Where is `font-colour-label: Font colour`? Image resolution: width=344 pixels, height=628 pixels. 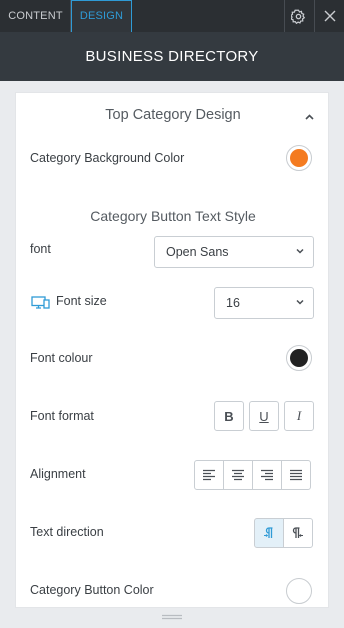 font-colour-label: Font colour is located at coordinates (61, 358).